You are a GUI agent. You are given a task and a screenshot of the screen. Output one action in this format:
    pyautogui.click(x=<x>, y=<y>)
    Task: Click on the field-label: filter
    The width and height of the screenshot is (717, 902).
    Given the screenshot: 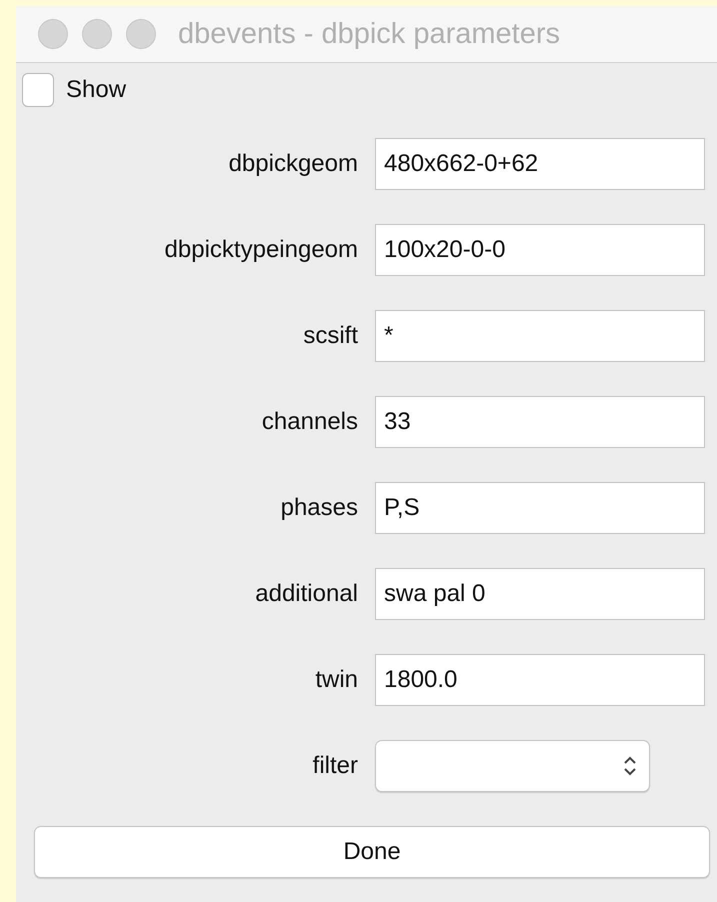 What is the action you would take?
    pyautogui.click(x=335, y=766)
    